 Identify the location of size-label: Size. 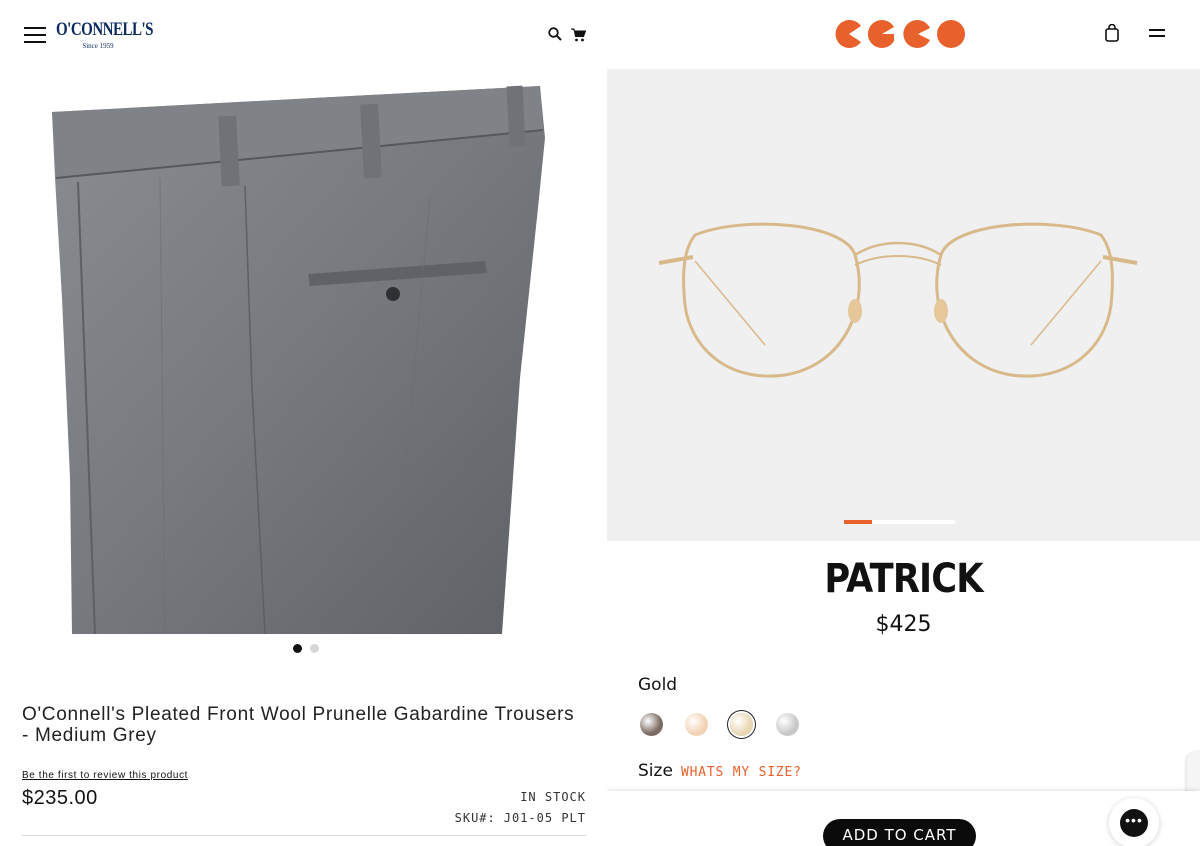
(655, 771).